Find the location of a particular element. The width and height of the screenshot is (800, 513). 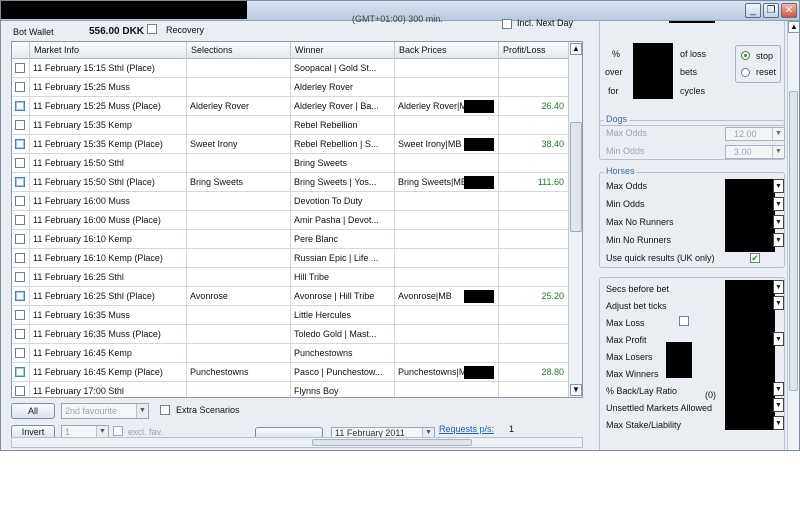

cell-profit-loss: 28.80 is located at coordinates (533, 372).